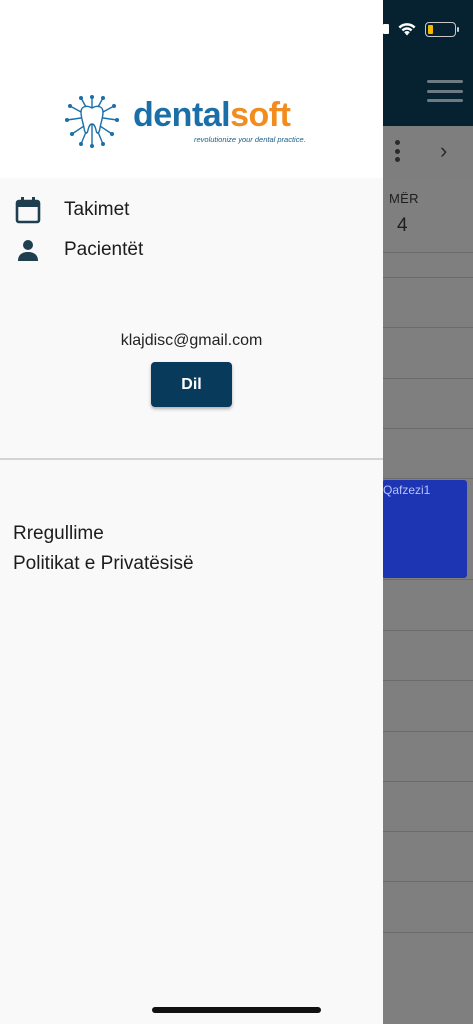 The width and height of the screenshot is (473, 1024). What do you see at coordinates (407, 490) in the screenshot?
I see `calendar-event-label: Qafzezi1` at bounding box center [407, 490].